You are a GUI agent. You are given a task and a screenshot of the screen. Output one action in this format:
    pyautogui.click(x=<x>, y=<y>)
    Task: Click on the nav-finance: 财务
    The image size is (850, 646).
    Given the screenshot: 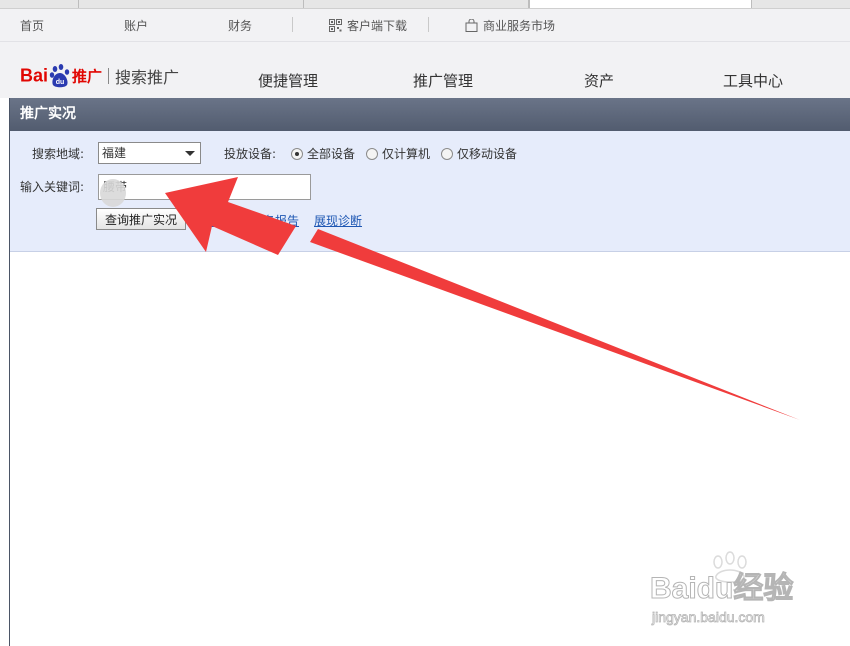 What is the action you would take?
    pyautogui.click(x=240, y=25)
    